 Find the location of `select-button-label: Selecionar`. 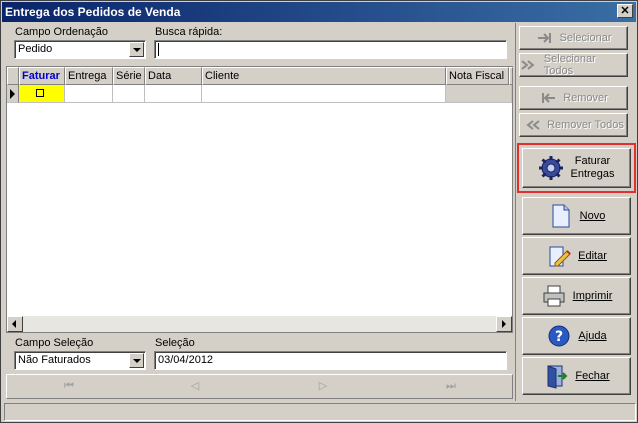

select-button-label: Selecionar is located at coordinates (585, 38).